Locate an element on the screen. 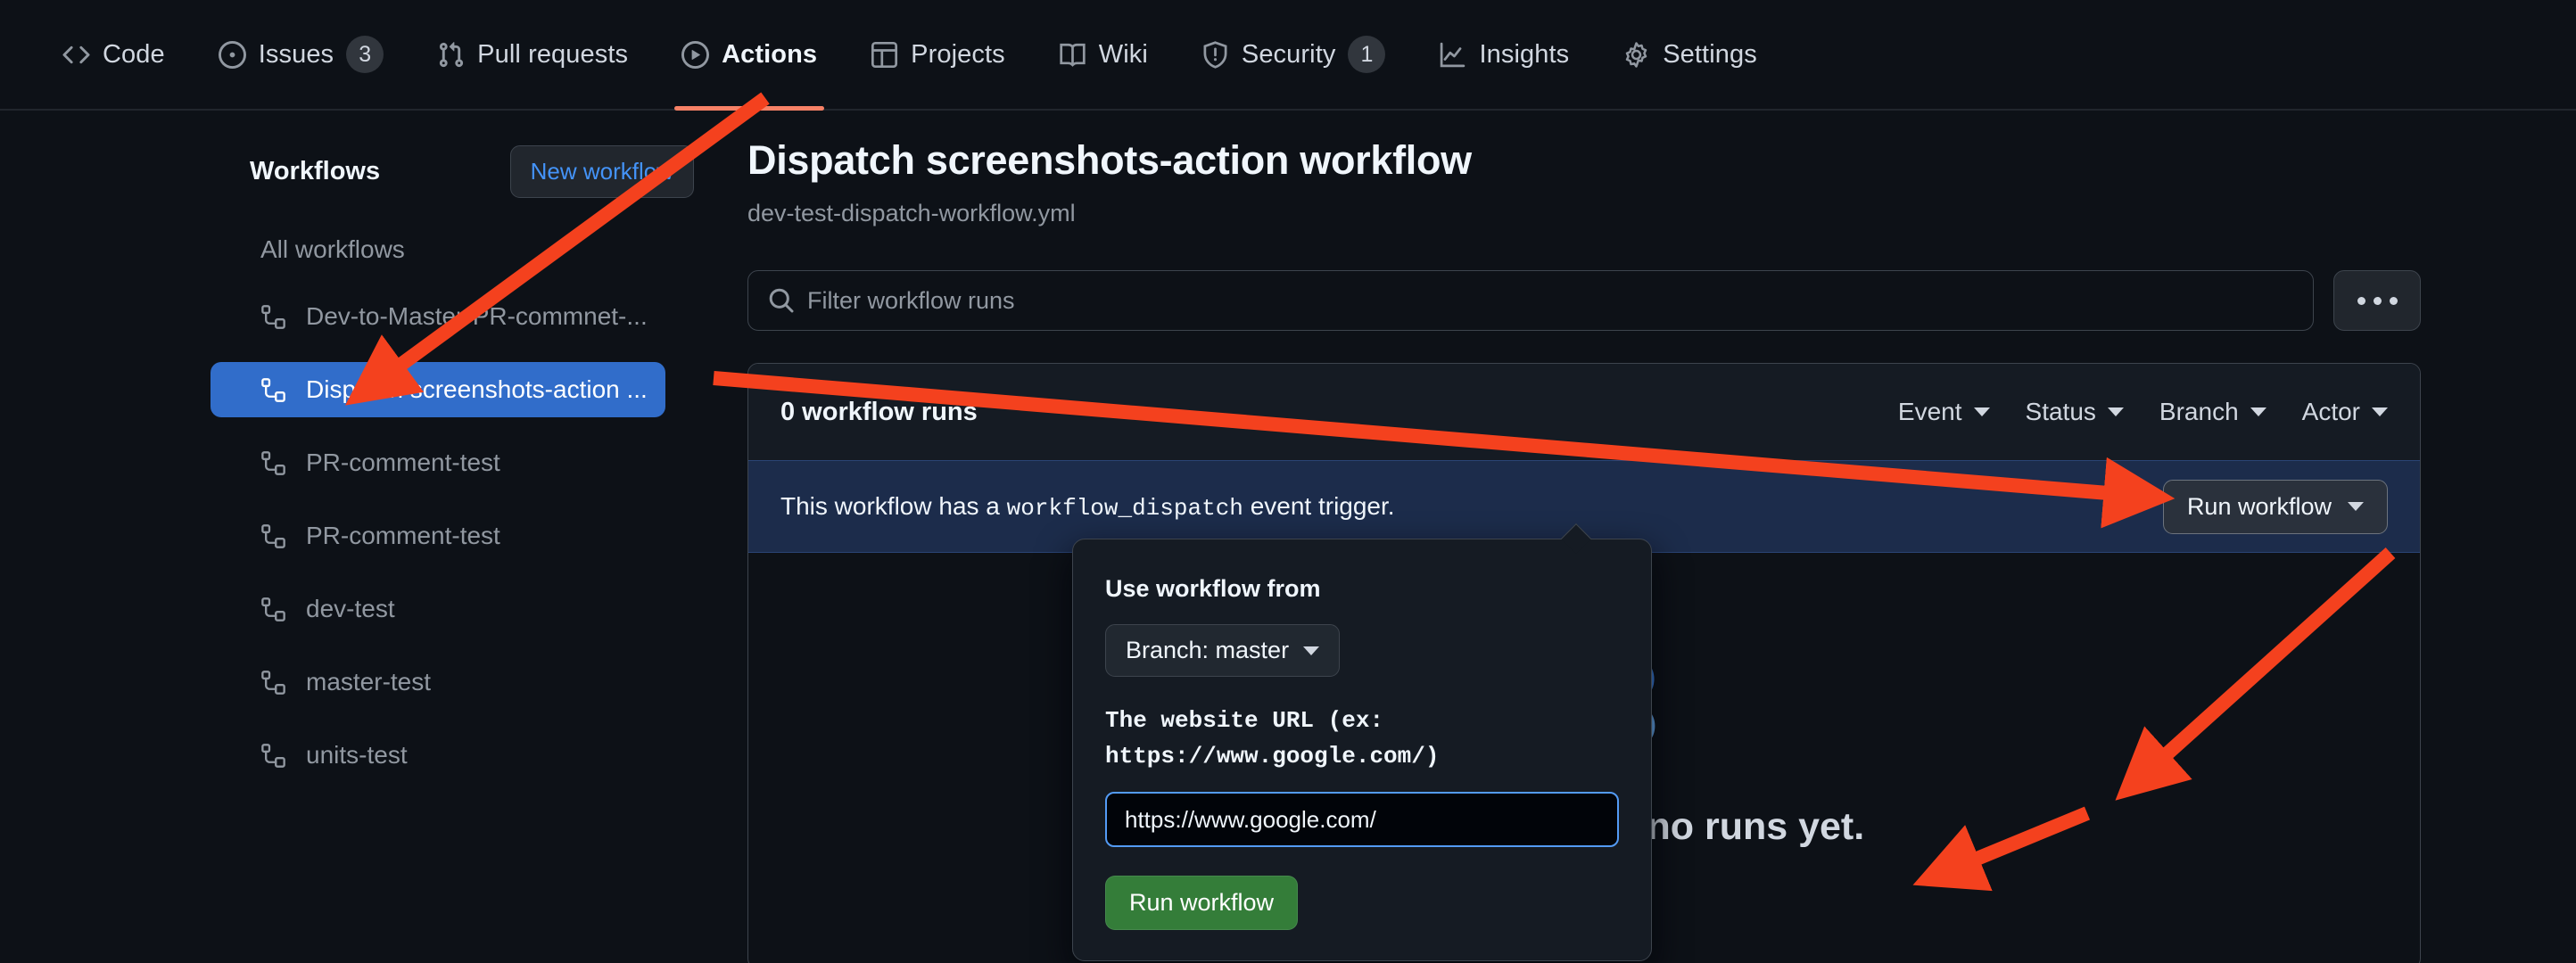 This screenshot has width=2576, height=963. issue-opened-icon is located at coordinates (232, 54).